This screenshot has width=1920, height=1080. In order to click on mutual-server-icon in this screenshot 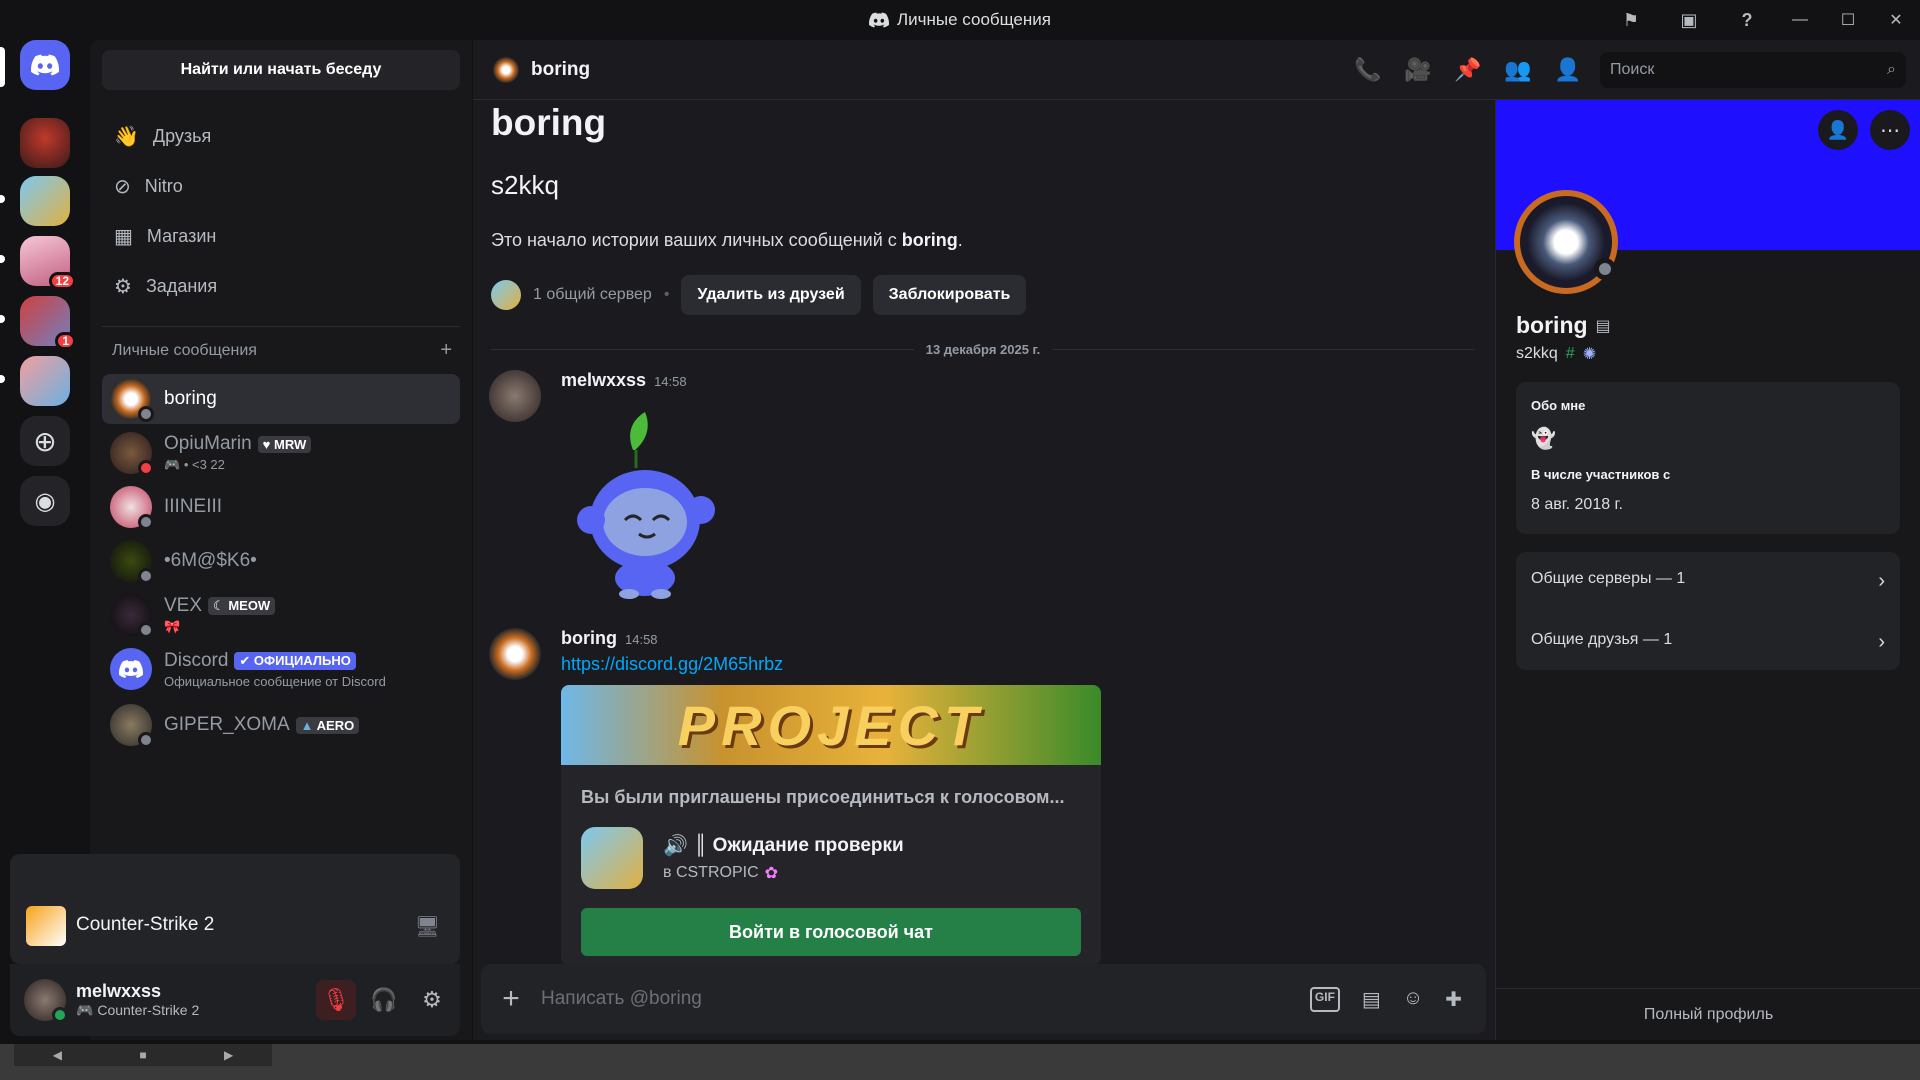, I will do `click(506, 295)`.